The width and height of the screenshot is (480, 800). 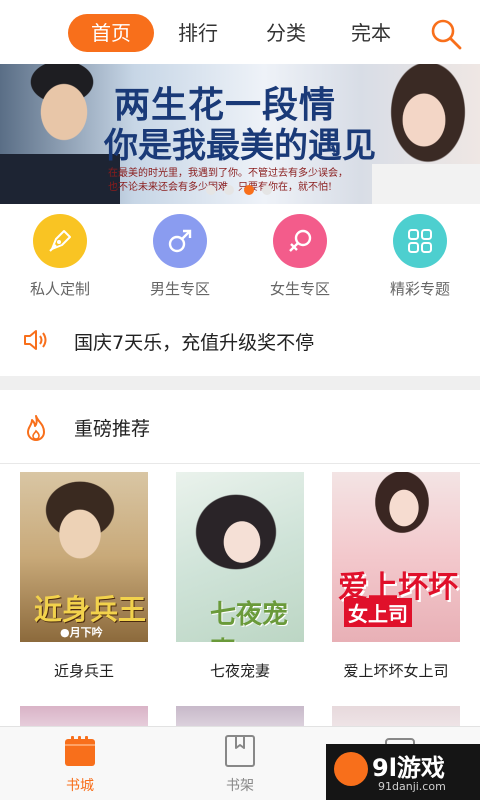 I want to click on banner-title-line2: 你是我最美的遇见, so click(x=240, y=146).